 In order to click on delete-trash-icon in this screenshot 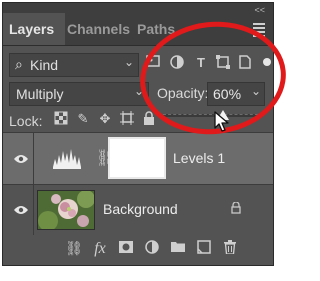, I will do `click(230, 249)`.